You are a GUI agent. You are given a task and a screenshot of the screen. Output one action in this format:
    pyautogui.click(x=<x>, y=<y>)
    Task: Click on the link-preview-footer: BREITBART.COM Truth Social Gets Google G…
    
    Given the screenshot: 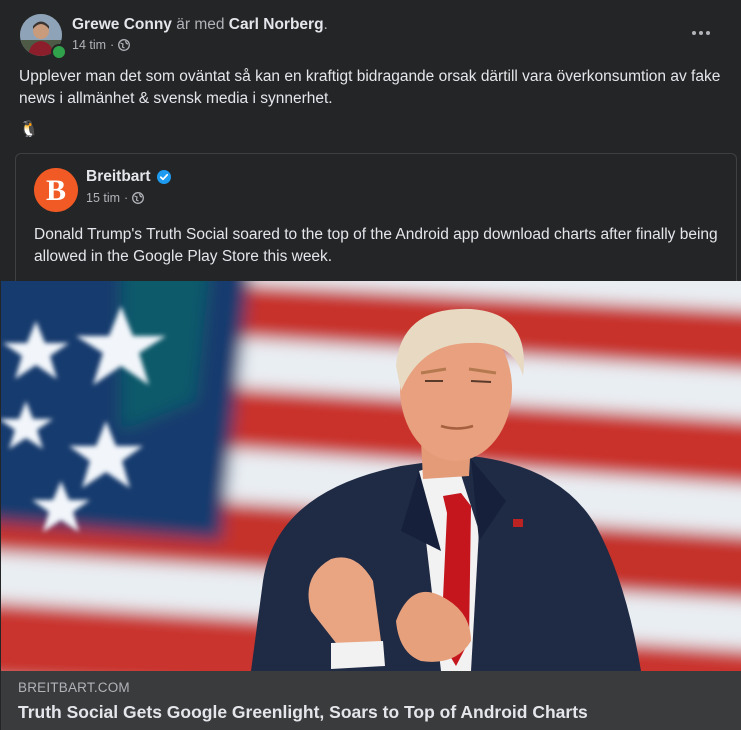 What is the action you would take?
    pyautogui.click(x=371, y=700)
    